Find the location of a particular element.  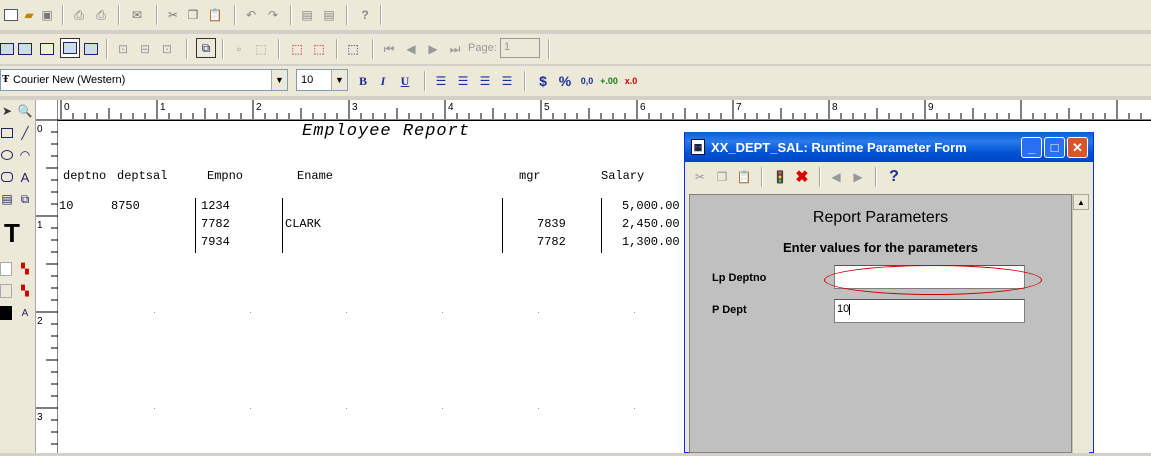

page-number-field: 1 is located at coordinates (520, 48).